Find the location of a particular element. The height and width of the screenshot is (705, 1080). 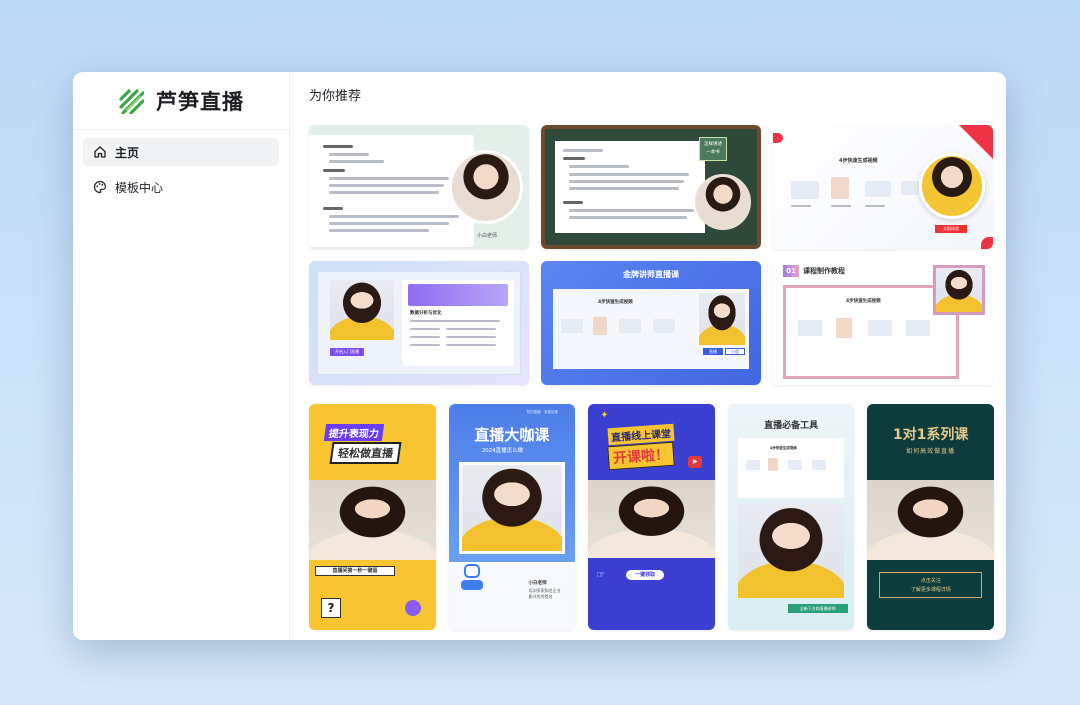

tab-live: 直播 is located at coordinates (713, 351).